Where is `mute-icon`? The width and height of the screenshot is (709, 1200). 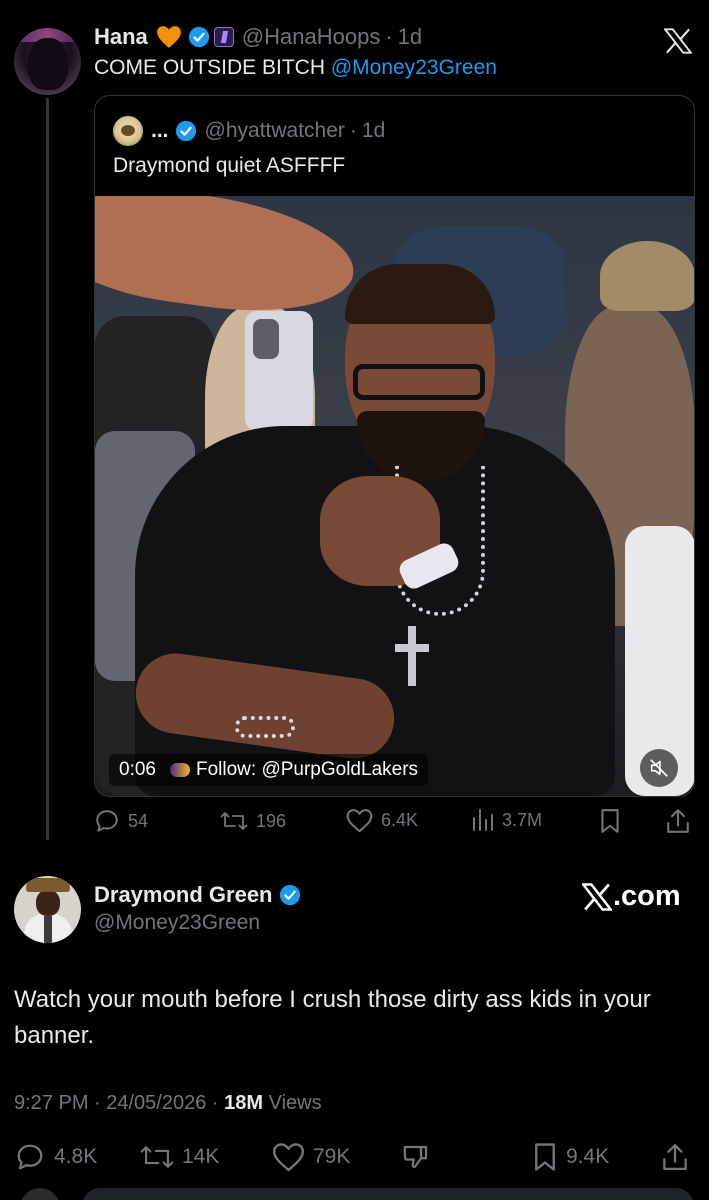 mute-icon is located at coordinates (659, 768).